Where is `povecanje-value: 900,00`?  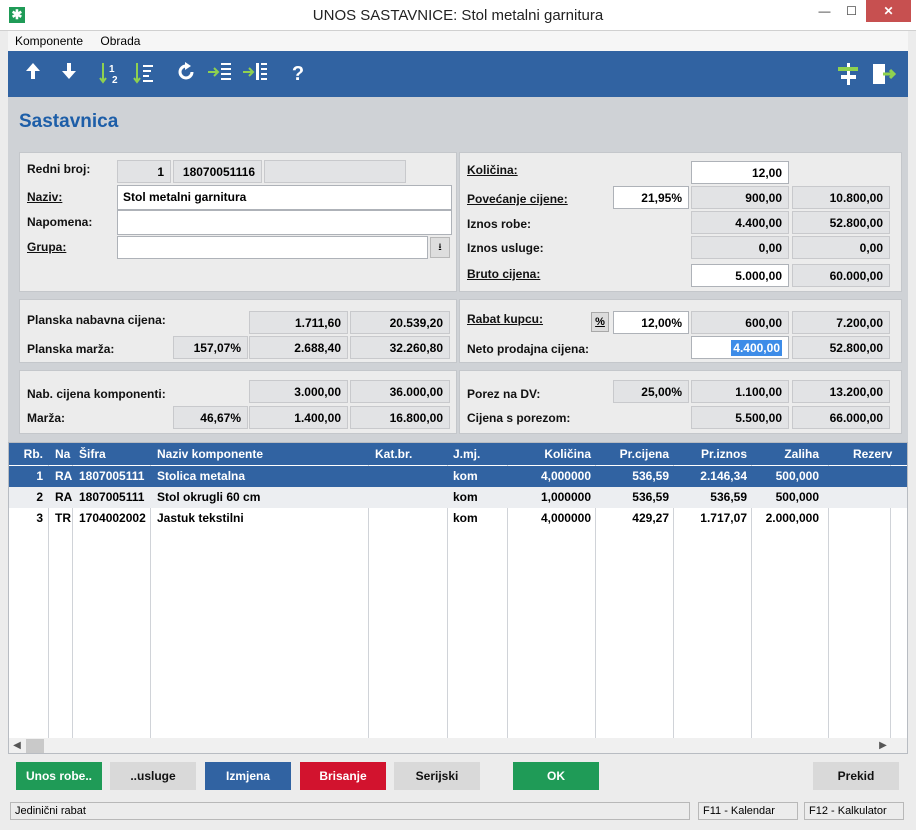
povecanje-value: 900,00 is located at coordinates (740, 197).